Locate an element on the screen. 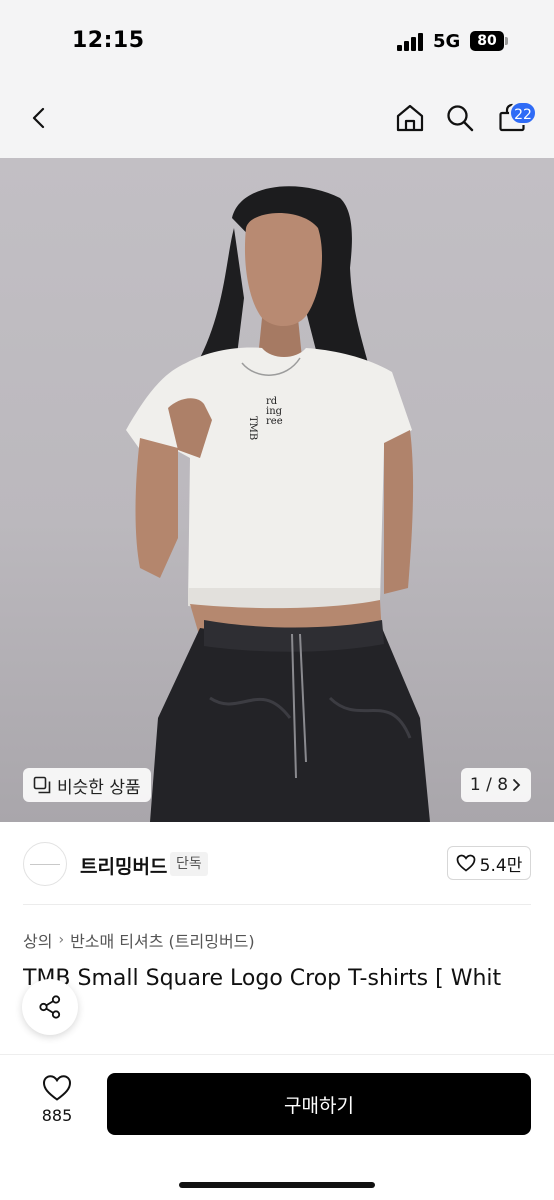 This screenshot has height=1200, width=554. brand-row: 트리밍버드 단독 5.4만 is located at coordinates (277, 863).